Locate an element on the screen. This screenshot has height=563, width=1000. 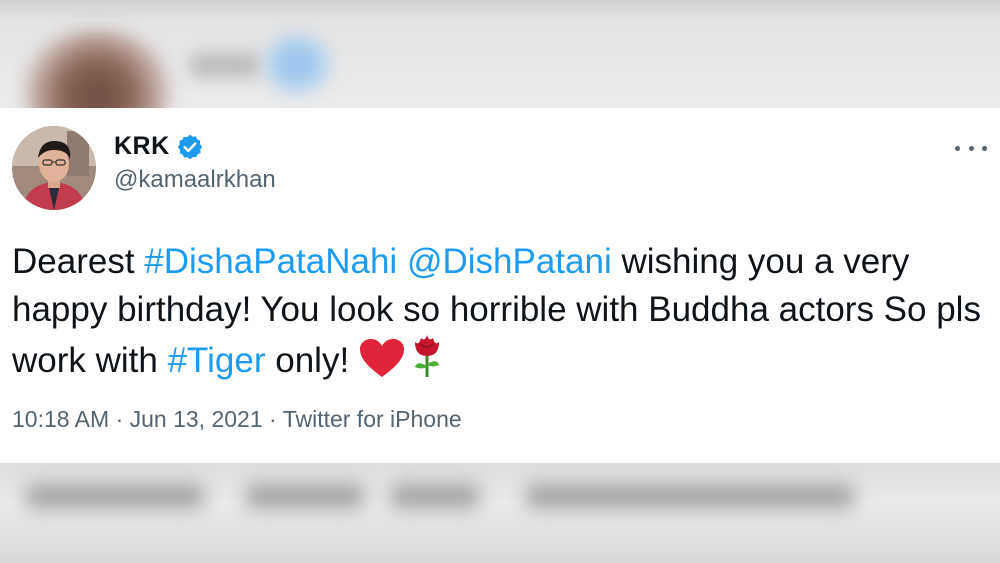
tweet-date: Jun 13, 2021 is located at coordinates (196, 419).